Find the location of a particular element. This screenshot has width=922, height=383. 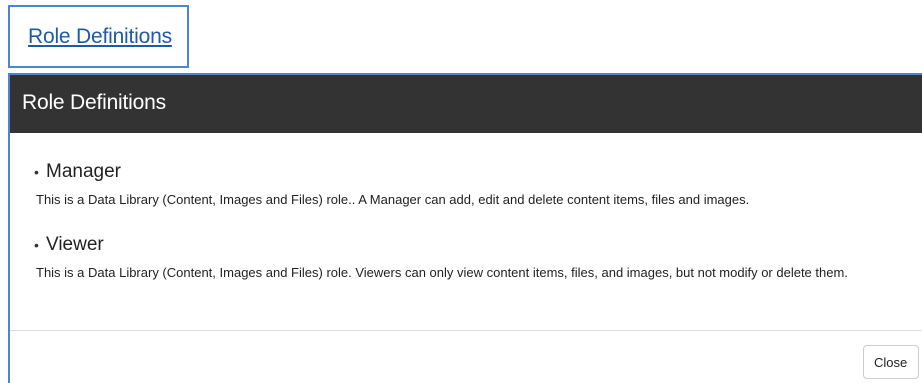

modal-header: Role Definitions is located at coordinates (466, 104).